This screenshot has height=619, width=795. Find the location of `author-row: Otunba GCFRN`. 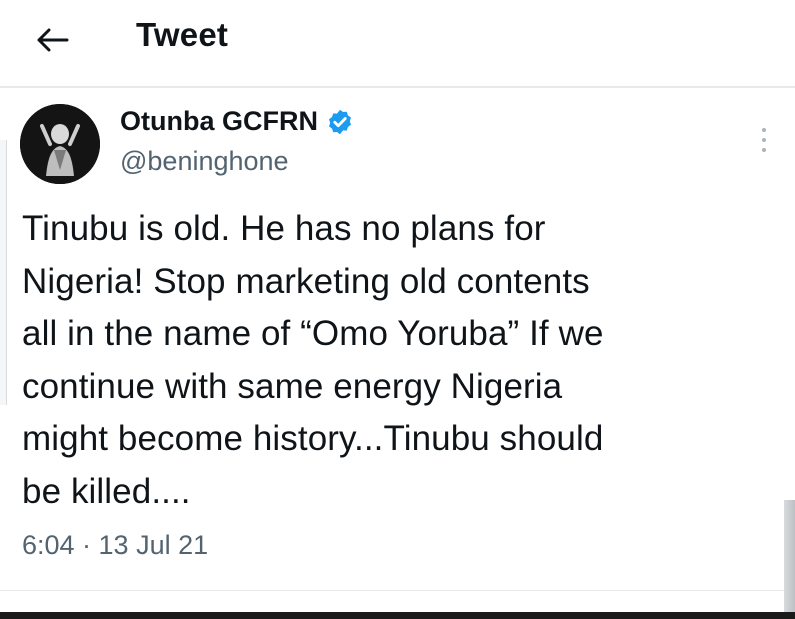

author-row: Otunba GCFRN is located at coordinates (237, 121).